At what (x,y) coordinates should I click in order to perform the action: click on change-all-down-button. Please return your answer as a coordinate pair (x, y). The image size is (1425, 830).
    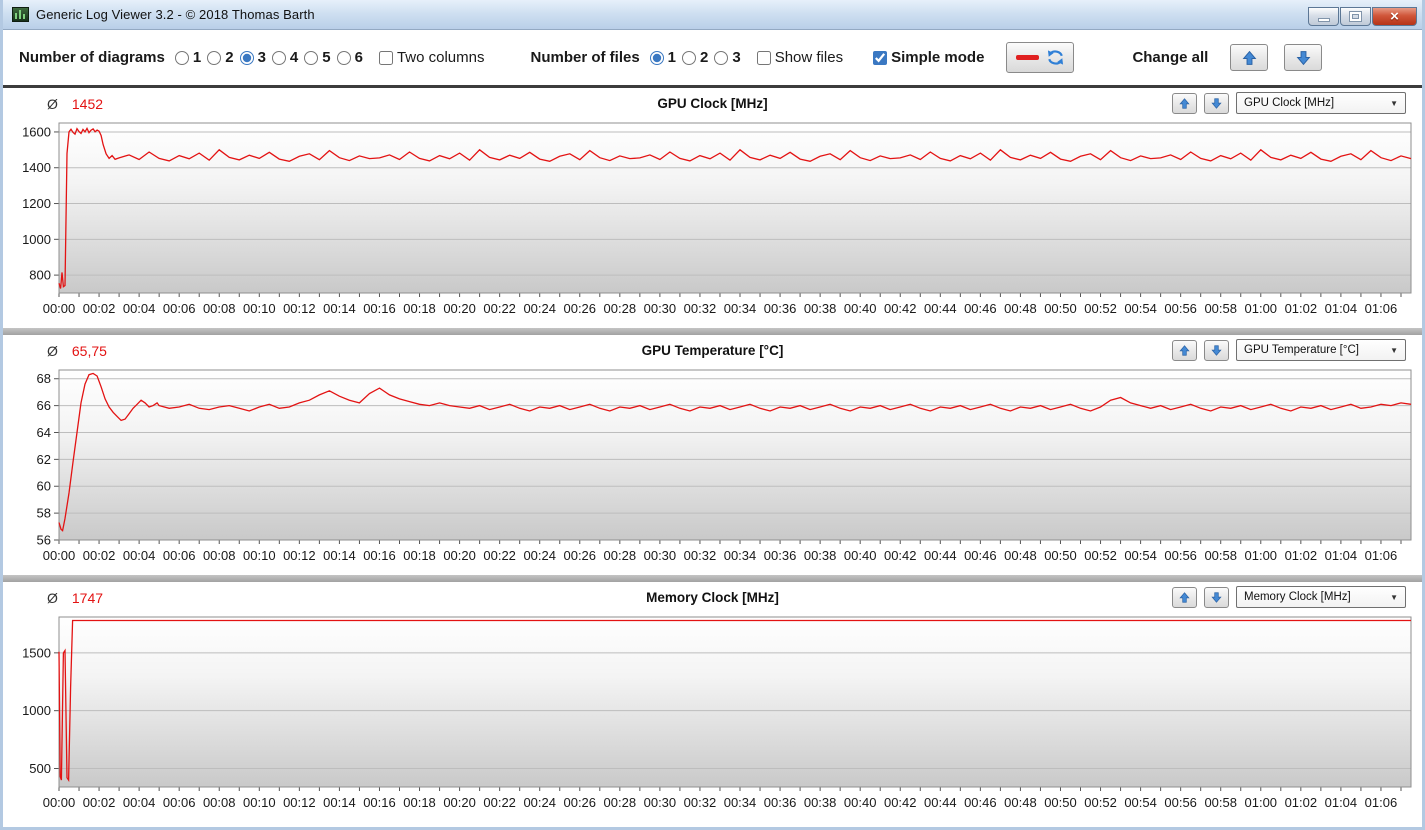
    Looking at the image, I should click on (1303, 57).